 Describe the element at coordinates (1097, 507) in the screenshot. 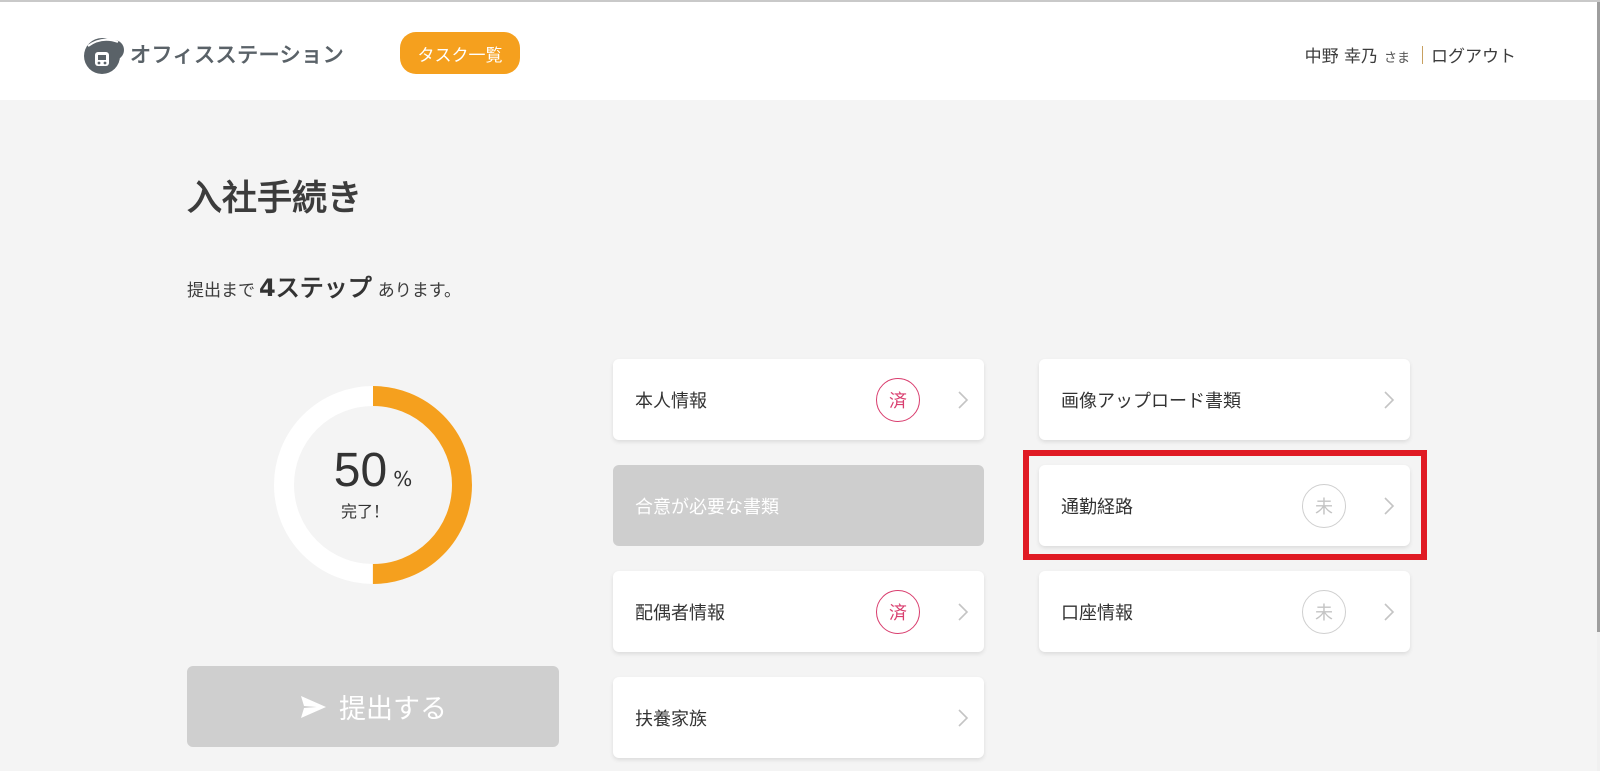

I see `card-label: 通勤経路` at that location.